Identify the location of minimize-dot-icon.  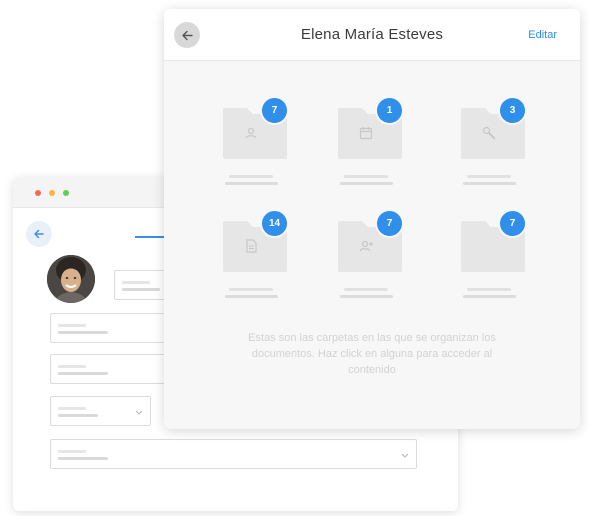
(52, 193).